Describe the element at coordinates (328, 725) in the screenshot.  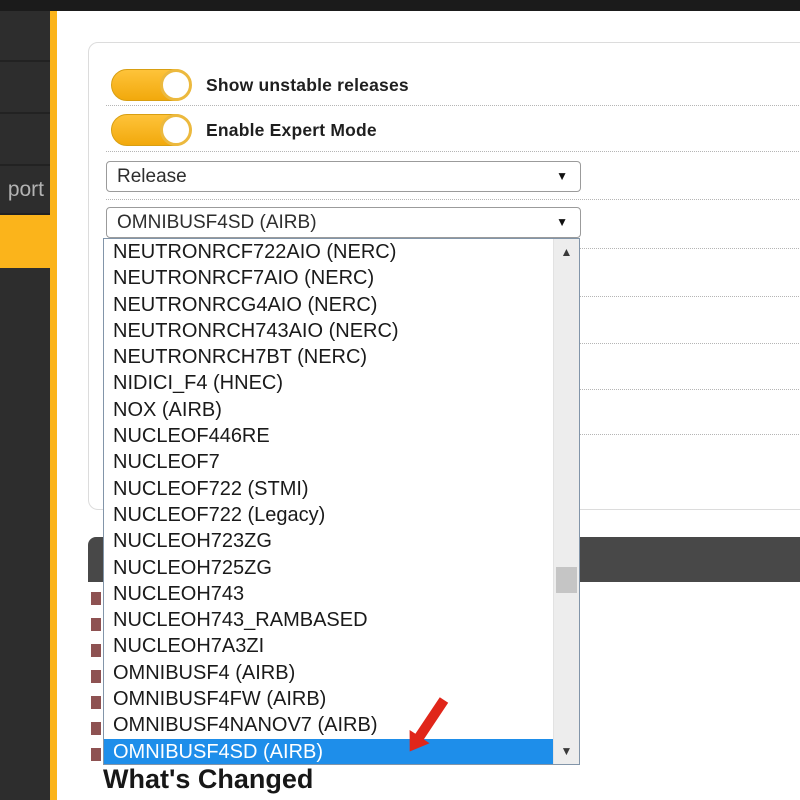
I see `dropdown-option: OMNIBUSF4NANOV7 (AIRB)` at that location.